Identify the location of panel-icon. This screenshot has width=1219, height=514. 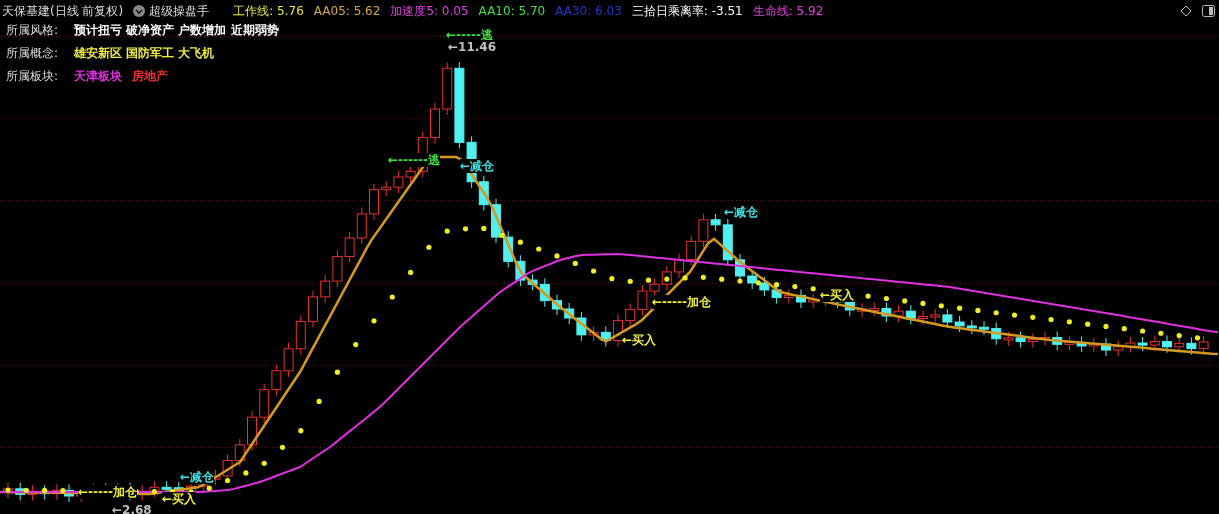
(1208, 11).